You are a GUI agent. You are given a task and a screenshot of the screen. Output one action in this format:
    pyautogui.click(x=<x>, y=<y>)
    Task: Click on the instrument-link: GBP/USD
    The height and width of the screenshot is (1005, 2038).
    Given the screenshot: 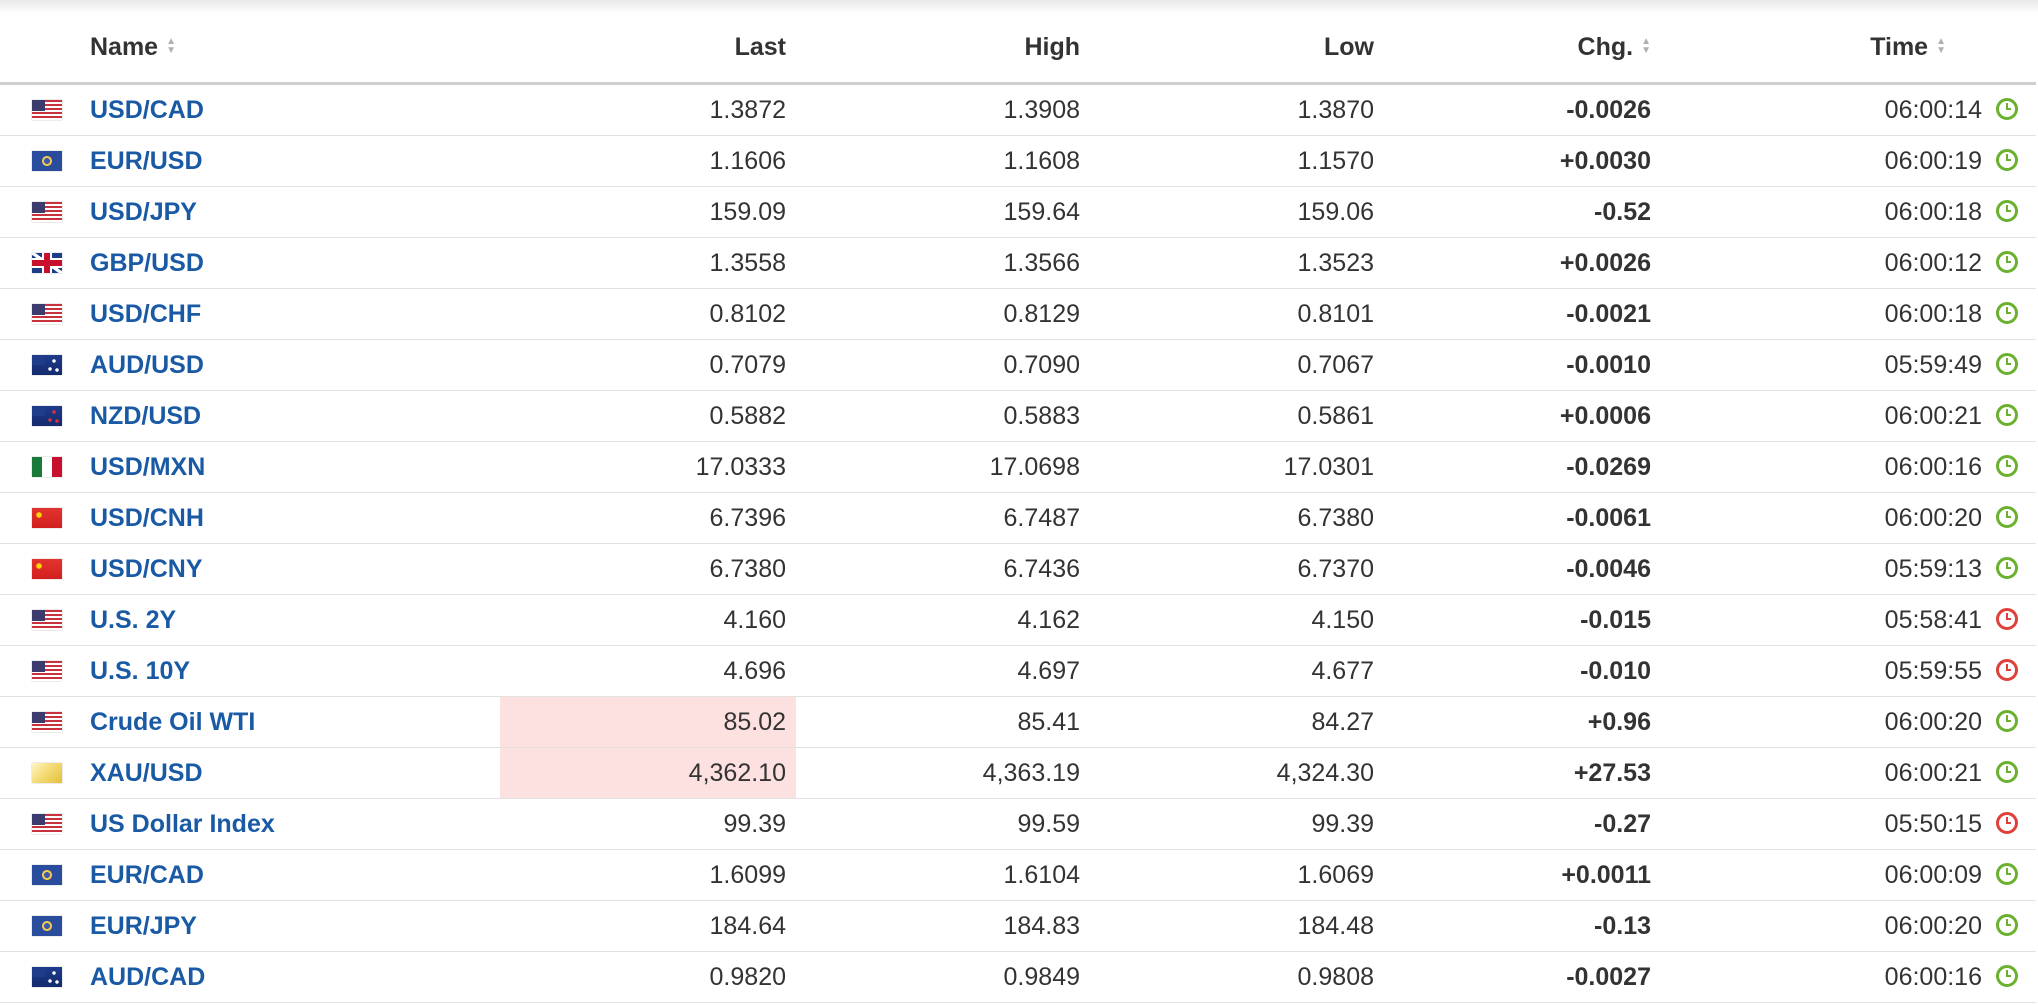 What is the action you would take?
    pyautogui.click(x=147, y=263)
    